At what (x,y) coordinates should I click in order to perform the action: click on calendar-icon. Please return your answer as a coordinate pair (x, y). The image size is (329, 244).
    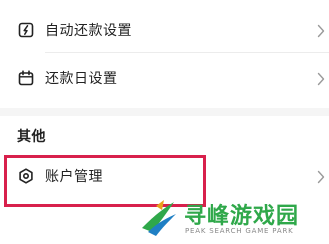
    Looking at the image, I should click on (26, 78).